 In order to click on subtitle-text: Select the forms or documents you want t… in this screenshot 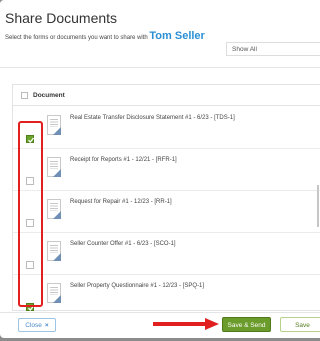, I will do `click(76, 38)`.